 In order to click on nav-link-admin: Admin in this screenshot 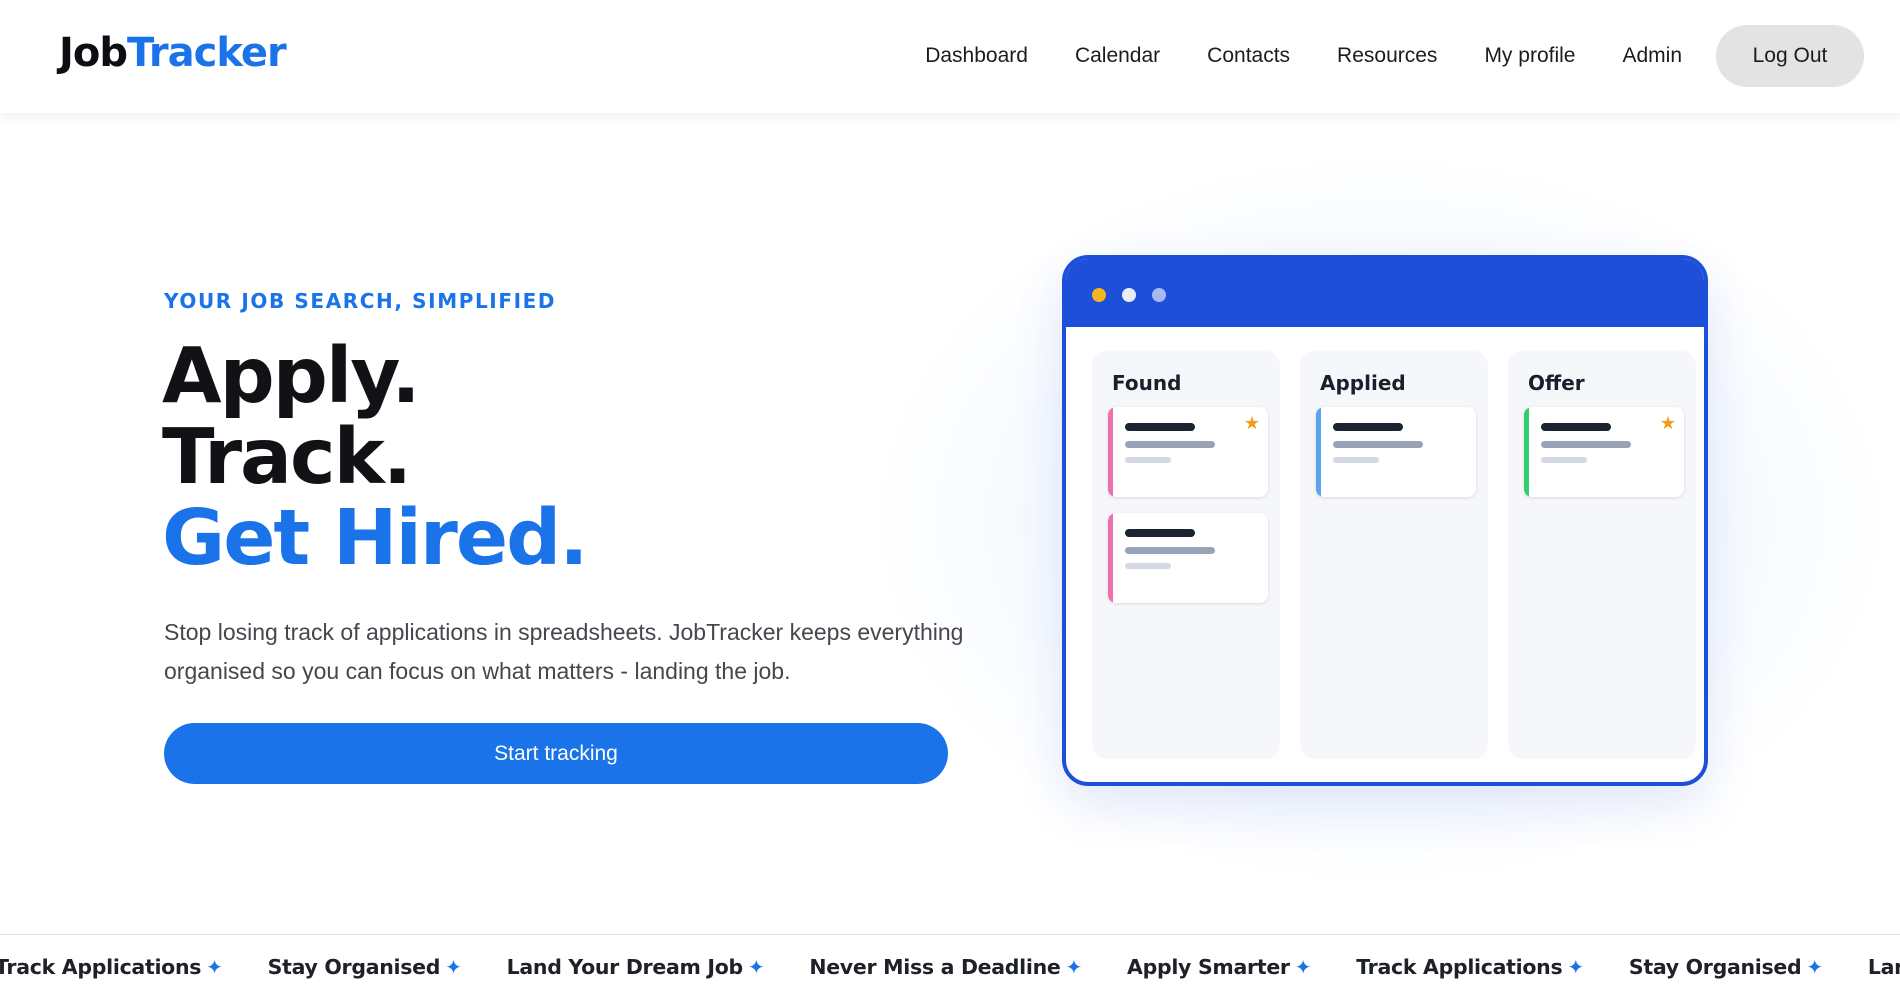, I will do `click(1652, 56)`.